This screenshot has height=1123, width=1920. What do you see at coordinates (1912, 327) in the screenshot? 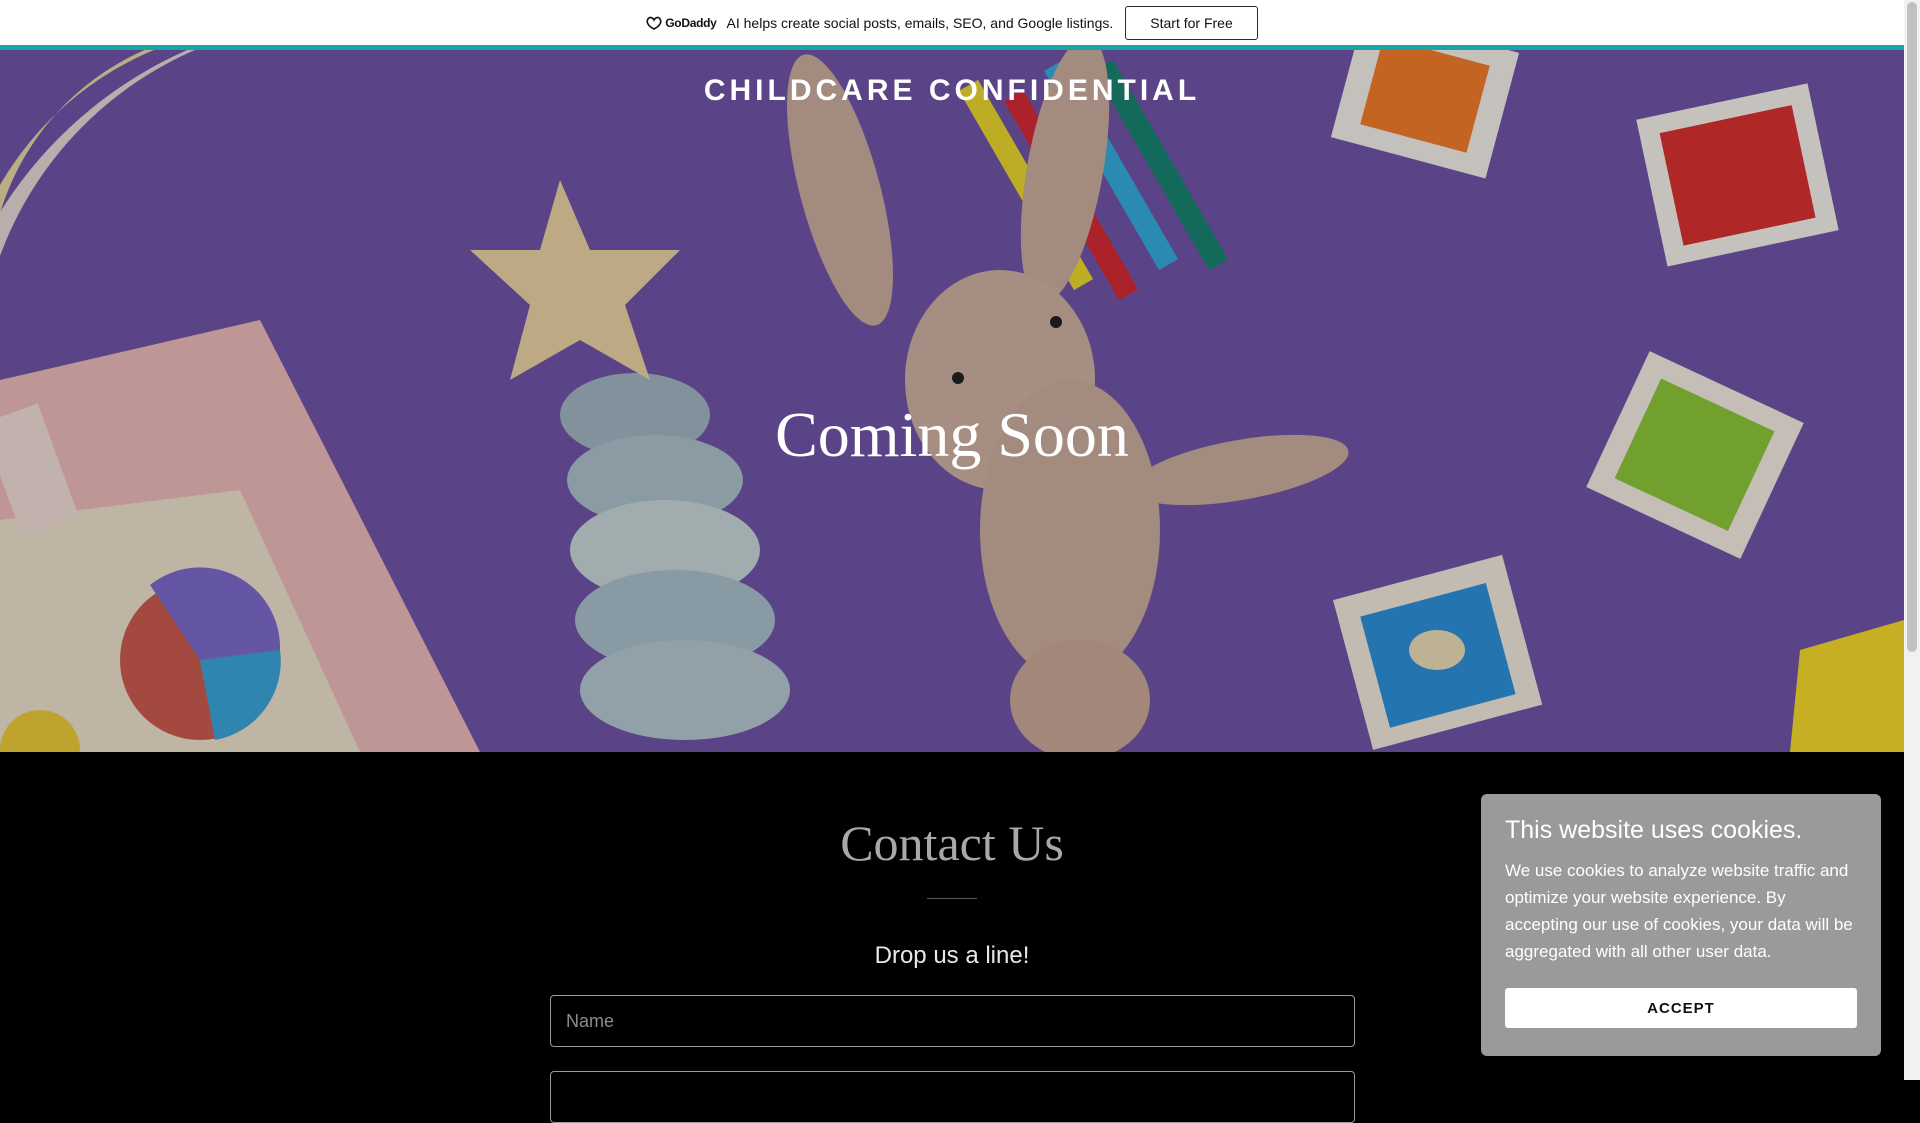
I see `scrollbar-thumb` at bounding box center [1912, 327].